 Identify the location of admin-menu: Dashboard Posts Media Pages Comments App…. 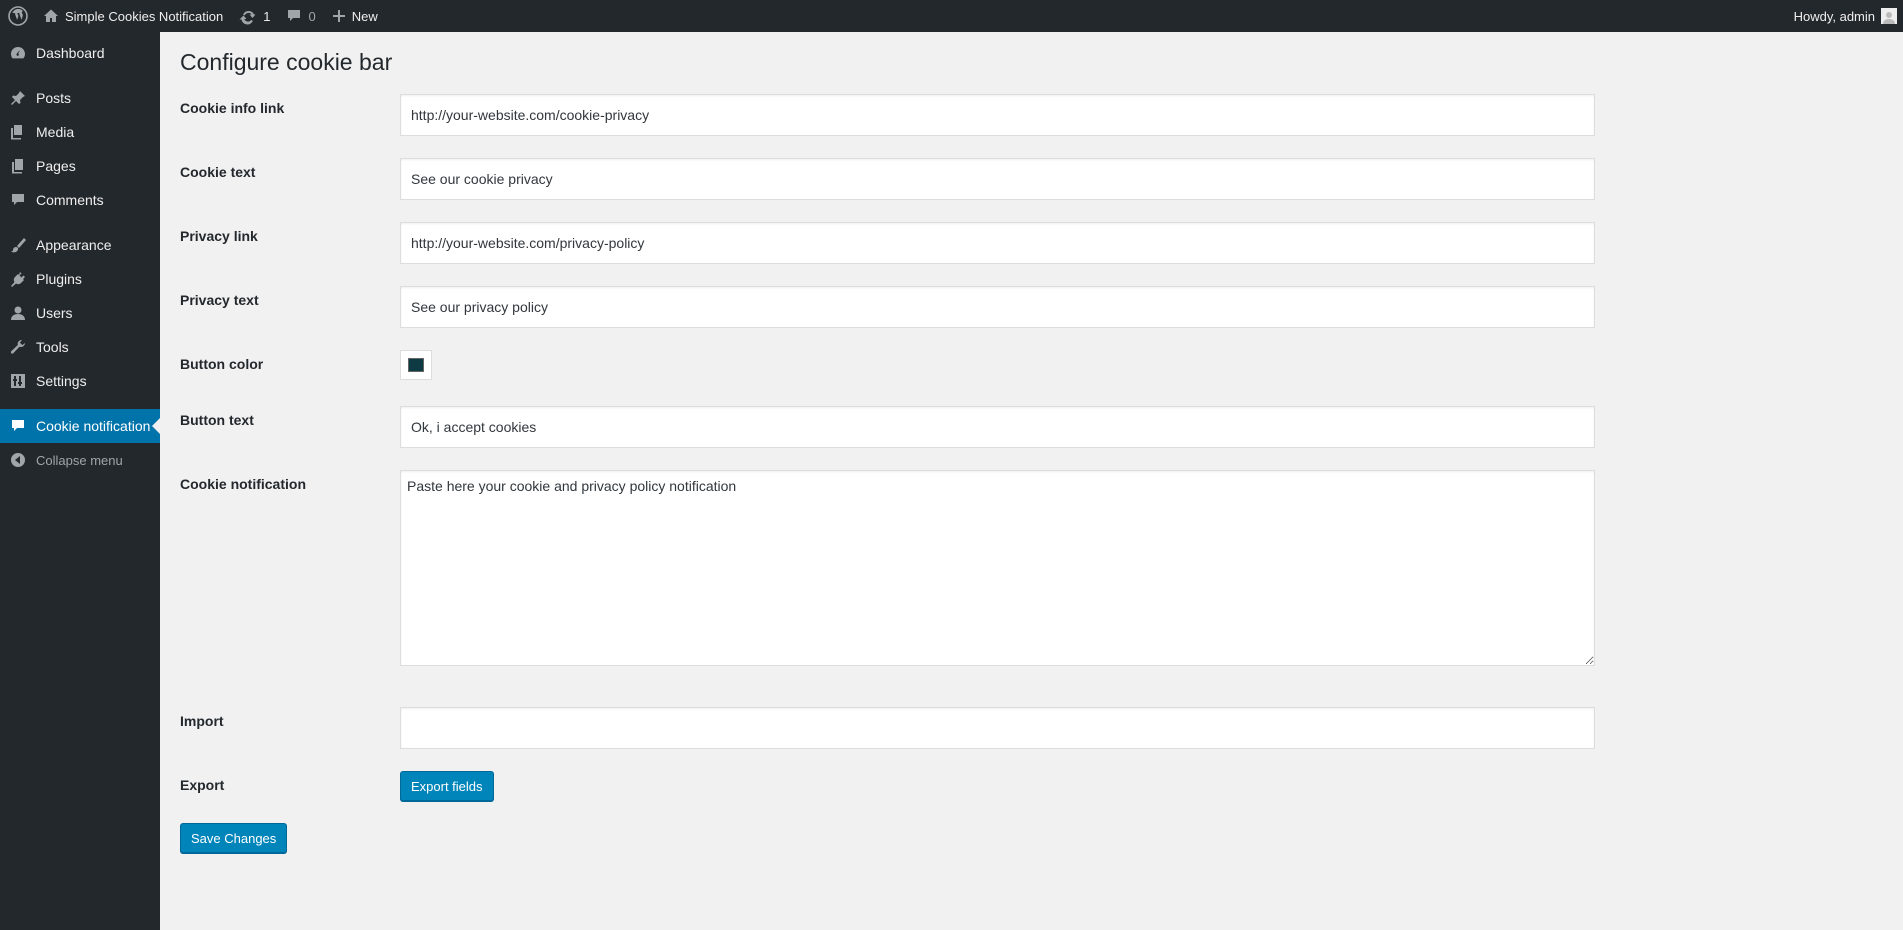
(80, 481).